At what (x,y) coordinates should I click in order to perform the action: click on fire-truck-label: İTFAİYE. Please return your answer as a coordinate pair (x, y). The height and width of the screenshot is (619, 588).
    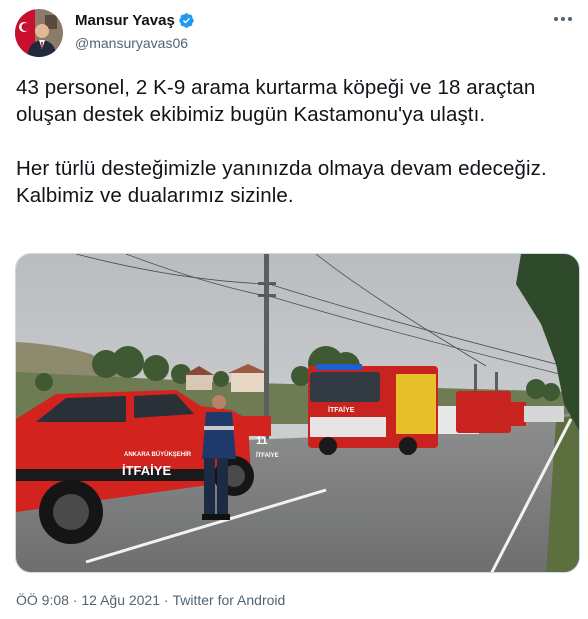
    Looking at the image, I should click on (341, 410).